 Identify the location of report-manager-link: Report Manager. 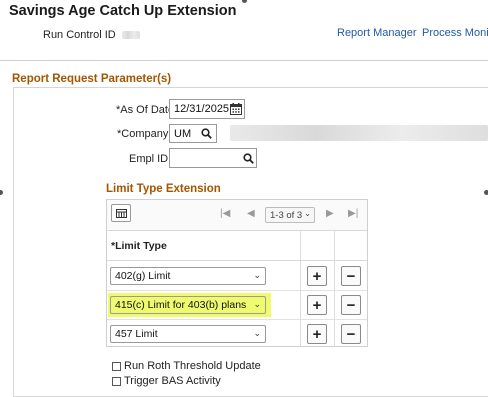
(377, 33).